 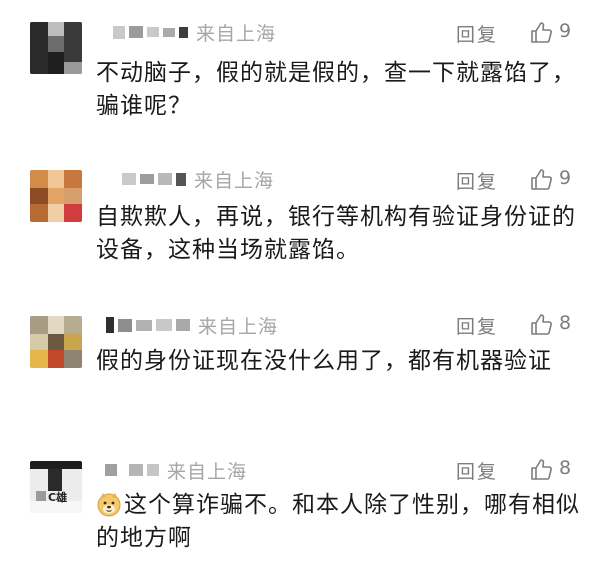 I want to click on avatar: C雄, so click(x=56, y=487).